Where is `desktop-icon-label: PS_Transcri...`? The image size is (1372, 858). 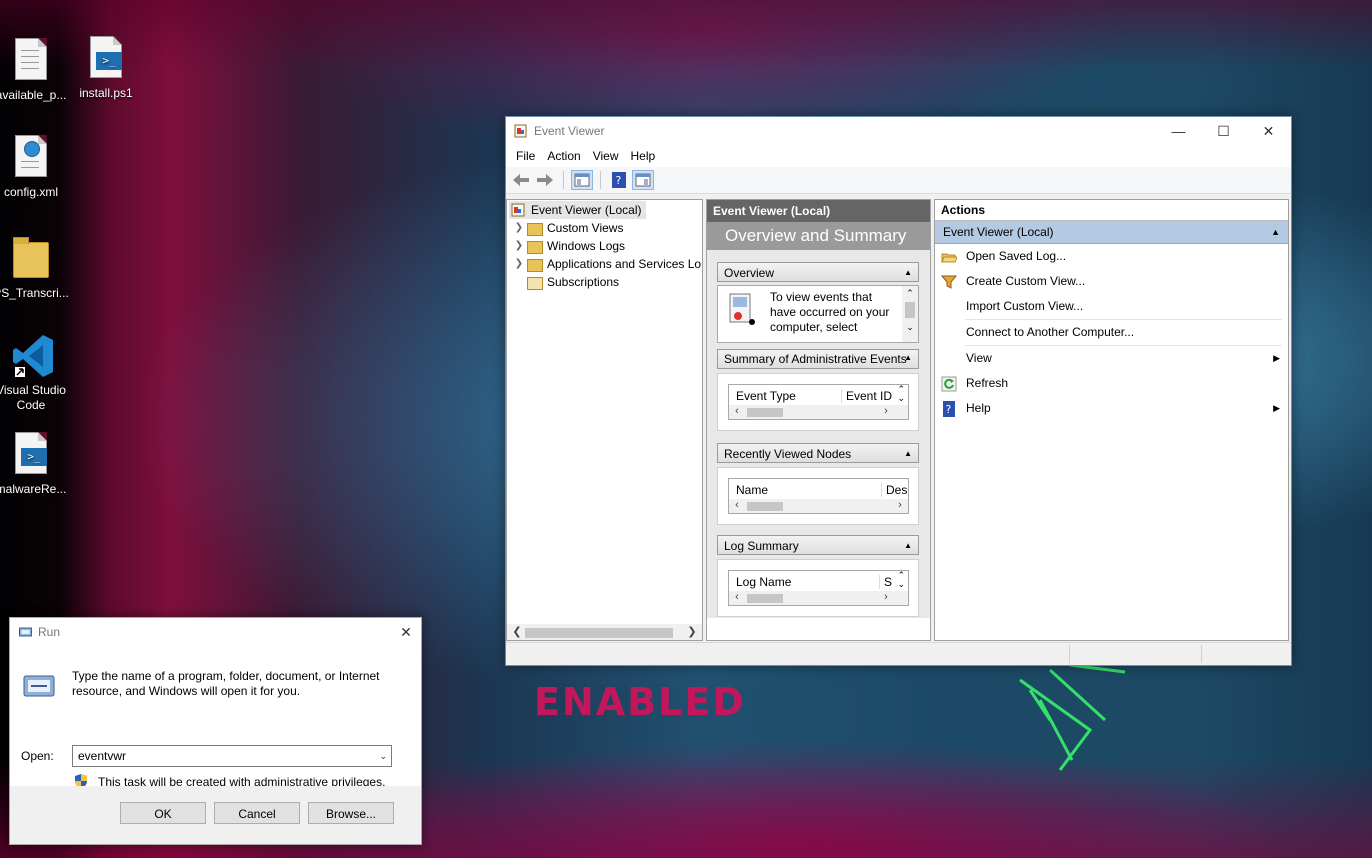
desktop-icon-label: PS_Transcri... is located at coordinates (34, 293).